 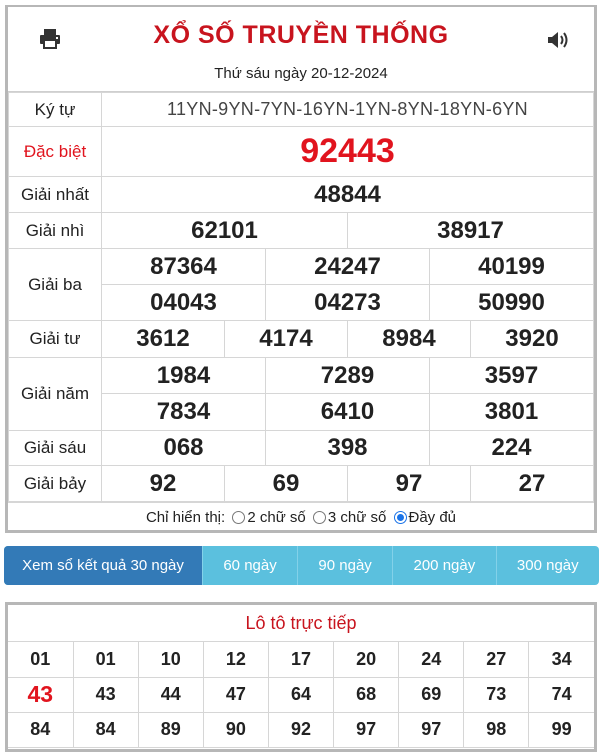 I want to click on third-prize-value: 40199, so click(x=511, y=266).